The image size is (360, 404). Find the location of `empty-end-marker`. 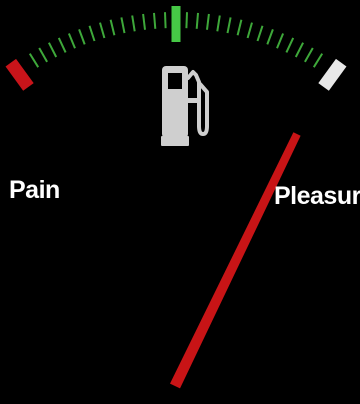

empty-end-marker is located at coordinates (19, 74).